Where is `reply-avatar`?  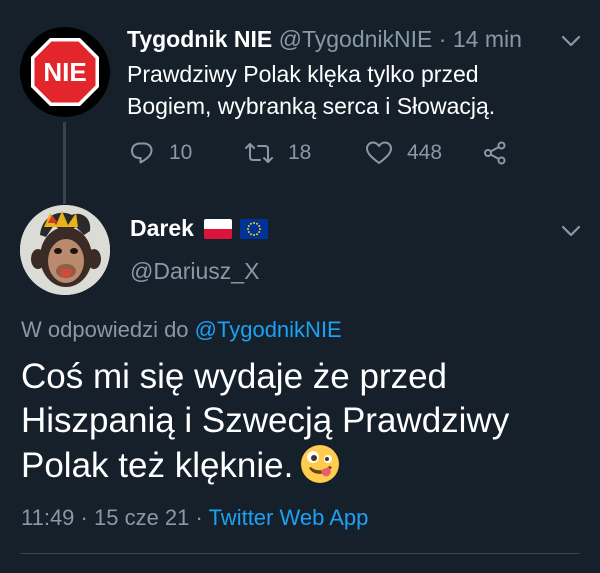
reply-avatar is located at coordinates (65, 250).